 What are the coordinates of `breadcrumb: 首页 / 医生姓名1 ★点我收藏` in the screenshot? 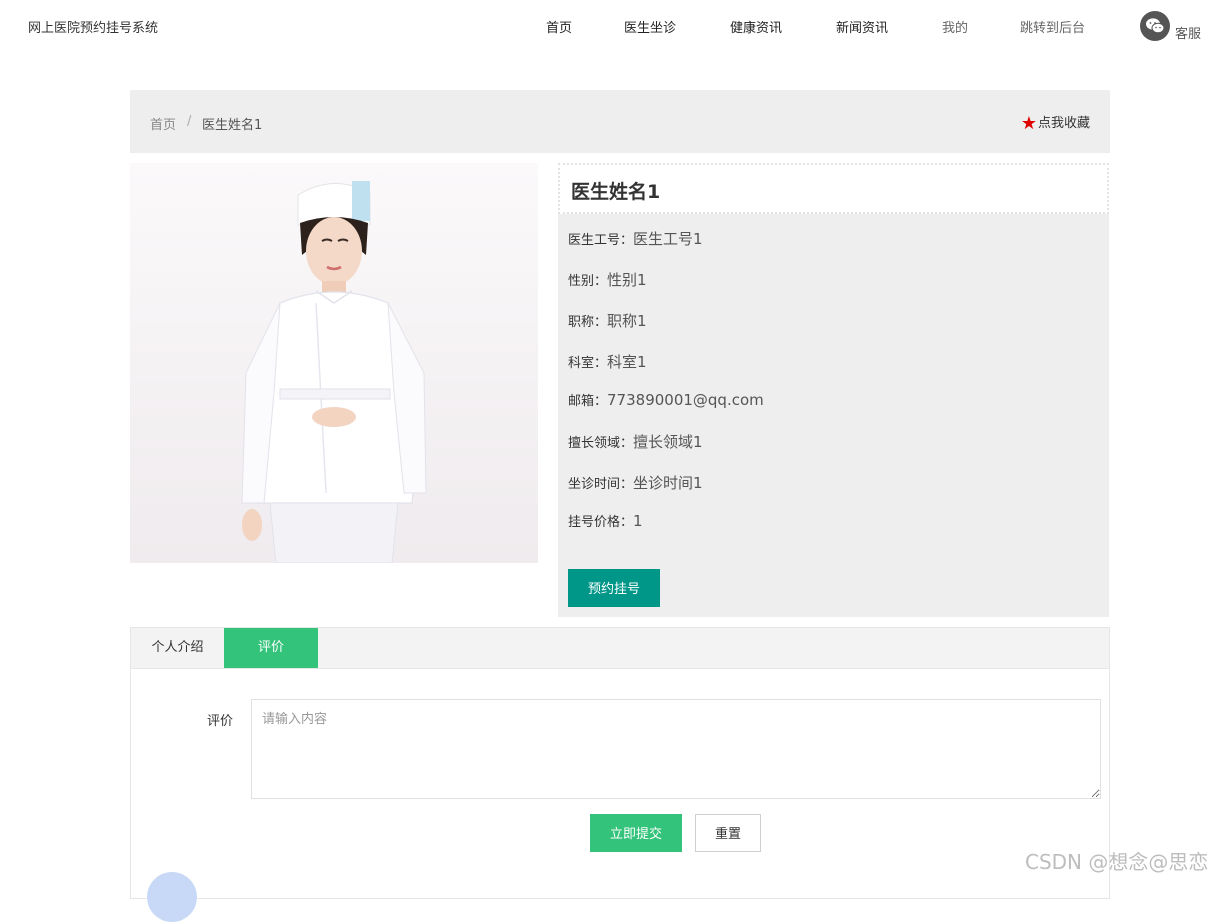 It's located at (620, 121).